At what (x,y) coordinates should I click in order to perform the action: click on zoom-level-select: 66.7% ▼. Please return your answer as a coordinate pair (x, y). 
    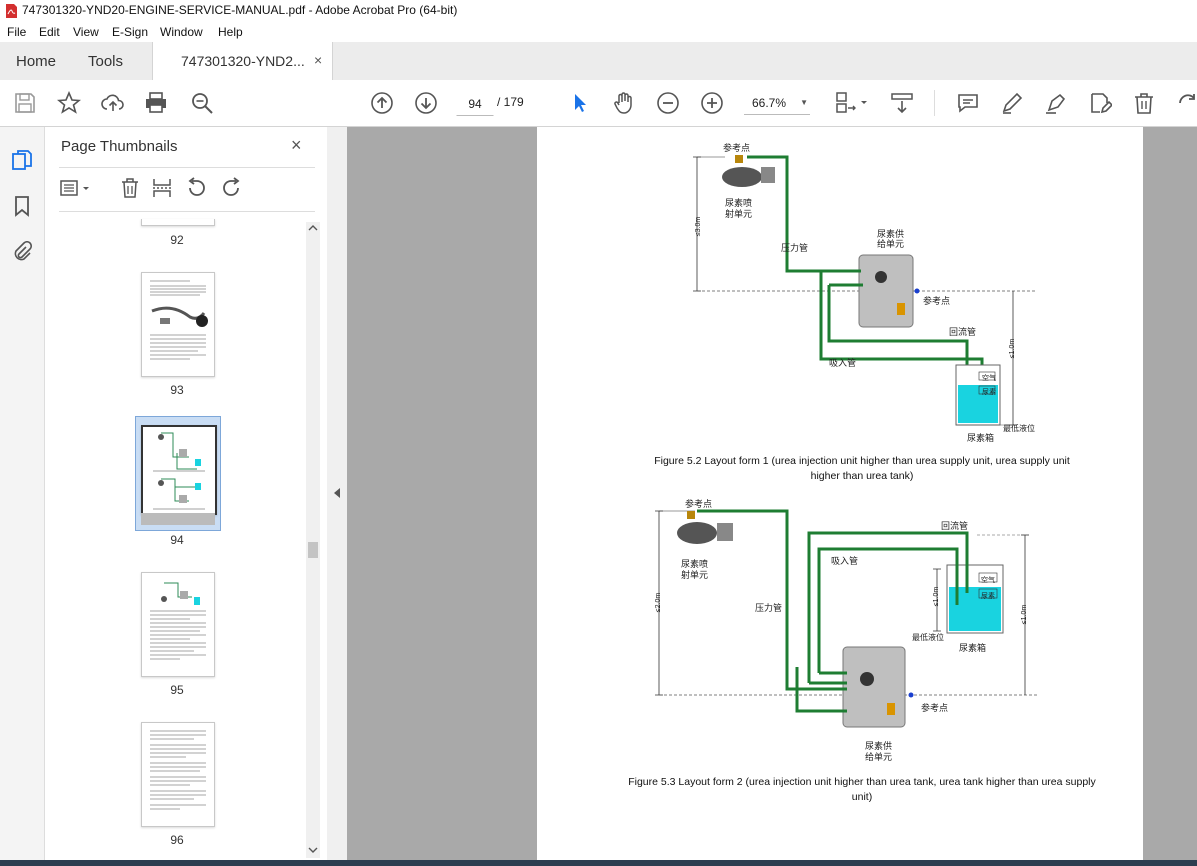
    Looking at the image, I should click on (777, 103).